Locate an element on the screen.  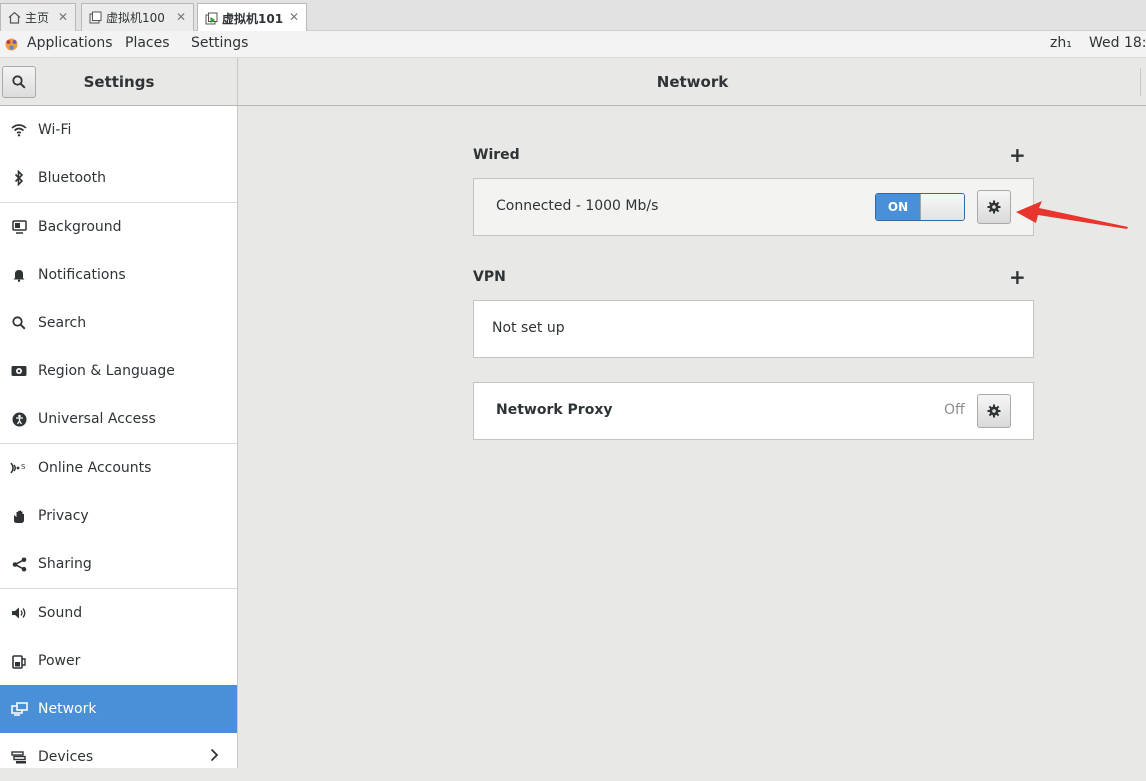
speaker-icon is located at coordinates (19, 613).